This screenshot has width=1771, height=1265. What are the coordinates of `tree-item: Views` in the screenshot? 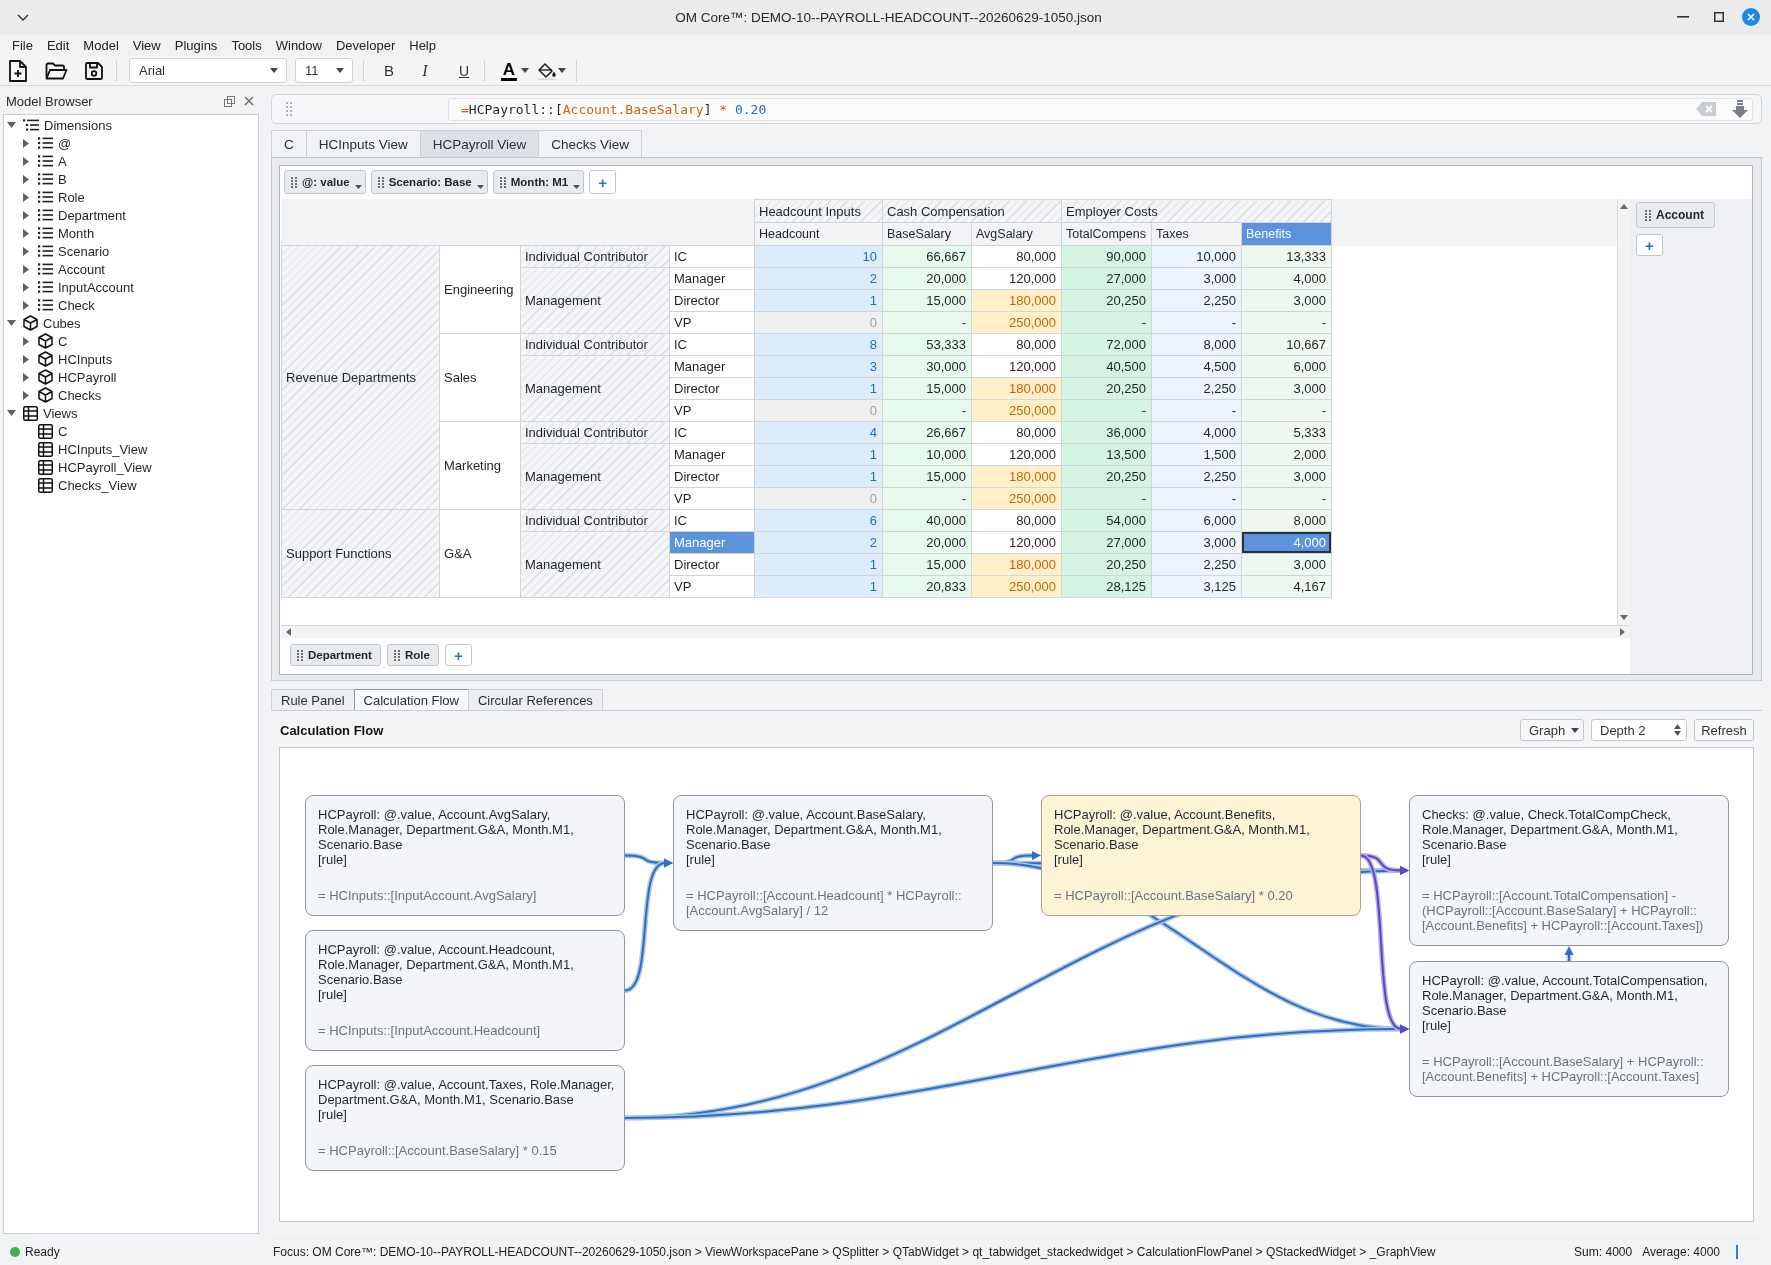 It's located at (50, 413).